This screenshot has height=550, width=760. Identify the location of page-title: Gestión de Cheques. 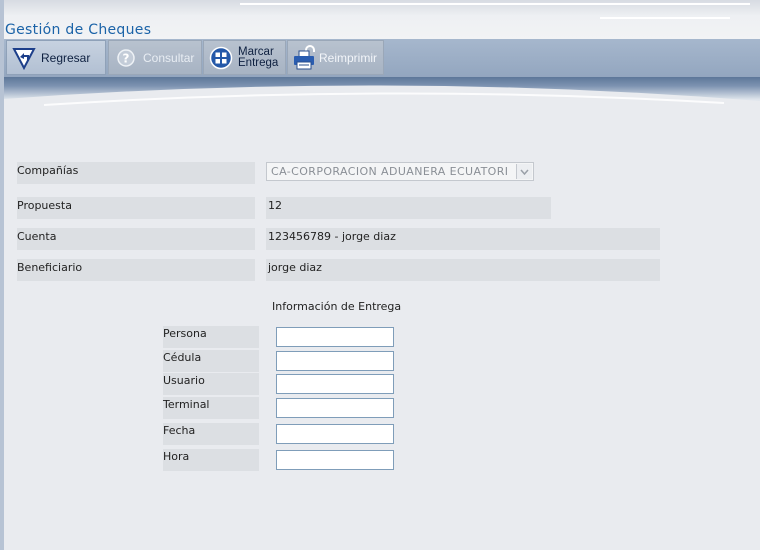
(78, 30).